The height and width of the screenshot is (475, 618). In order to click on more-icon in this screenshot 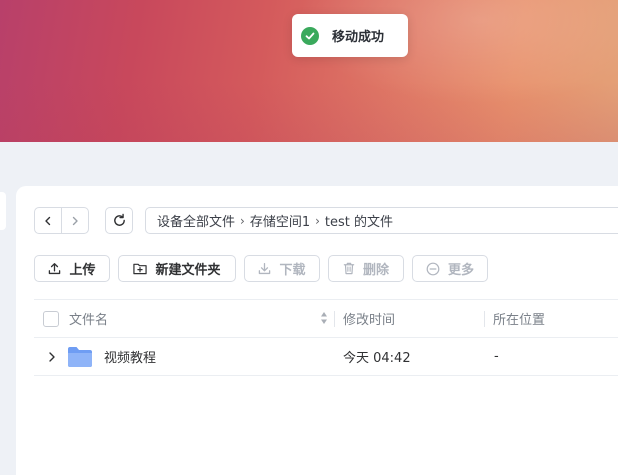, I will do `click(433, 268)`.